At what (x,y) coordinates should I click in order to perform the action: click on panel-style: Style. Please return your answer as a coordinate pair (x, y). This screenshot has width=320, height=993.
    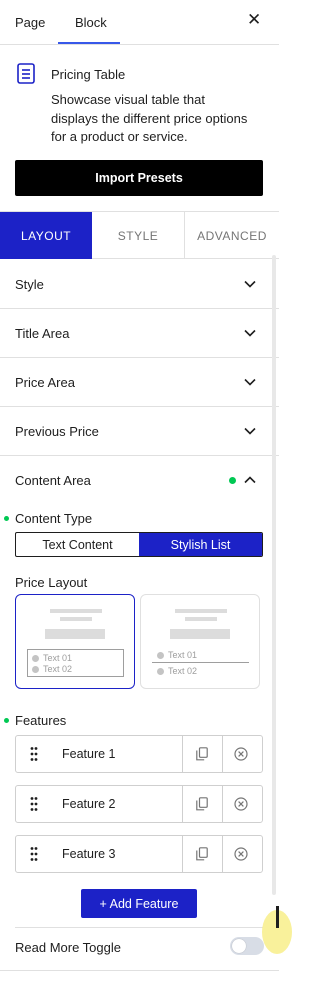
    Looking at the image, I should click on (139, 284).